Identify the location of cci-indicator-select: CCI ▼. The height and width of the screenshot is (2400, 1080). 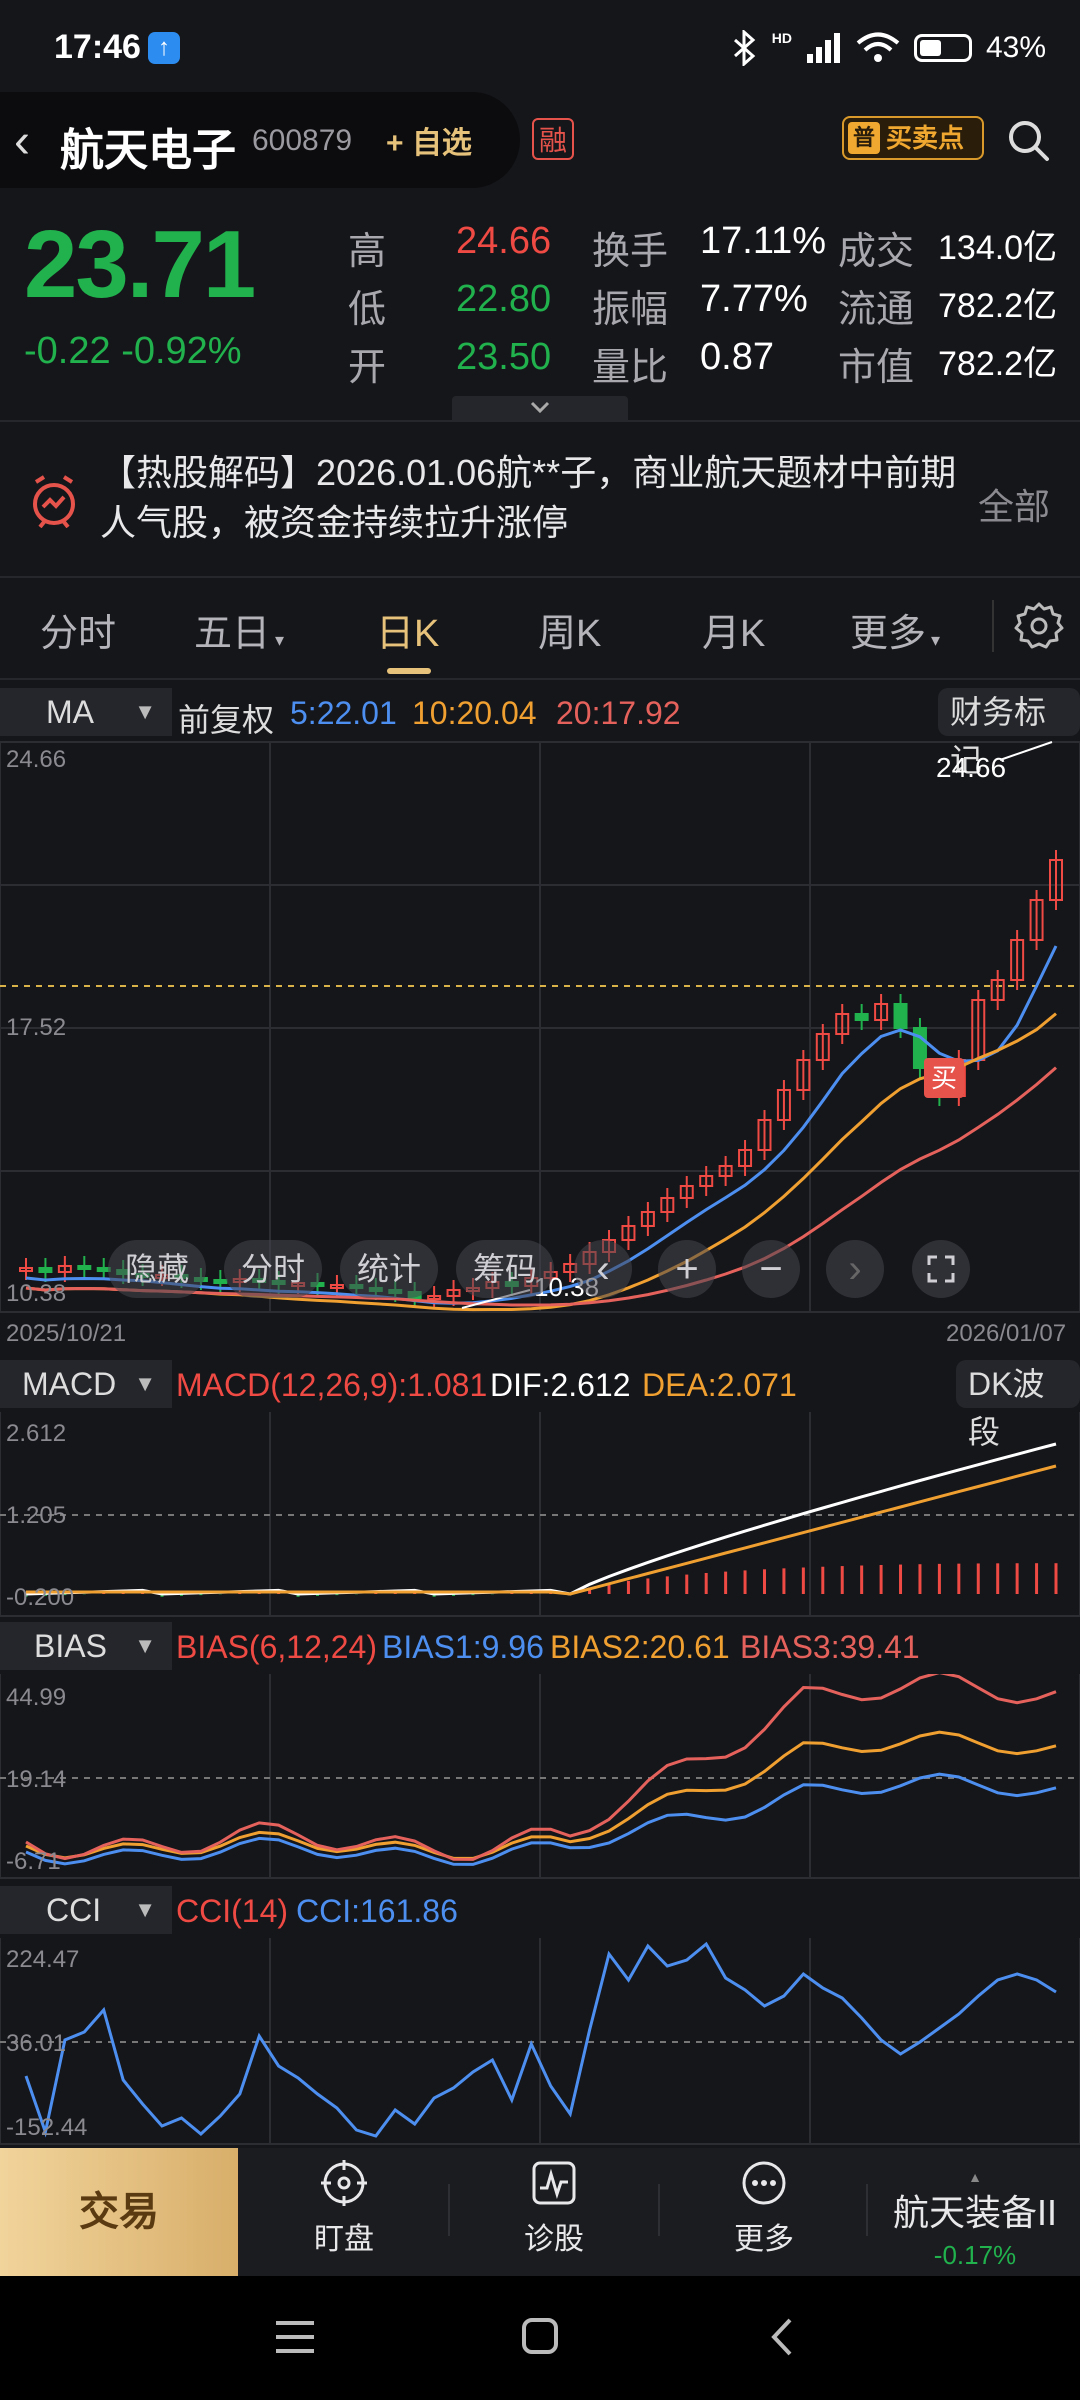
(86, 1910).